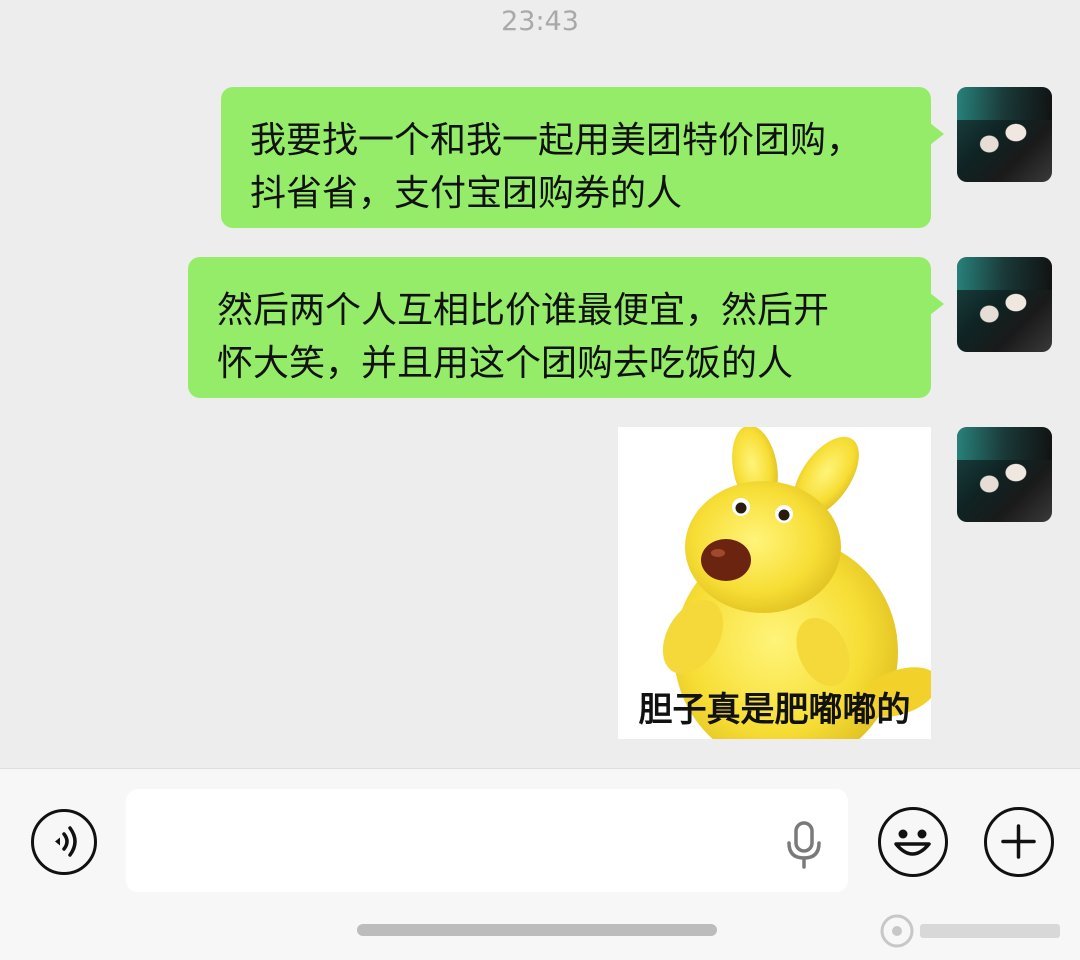 The height and width of the screenshot is (960, 1080). I want to click on plus-button, so click(1019, 842).